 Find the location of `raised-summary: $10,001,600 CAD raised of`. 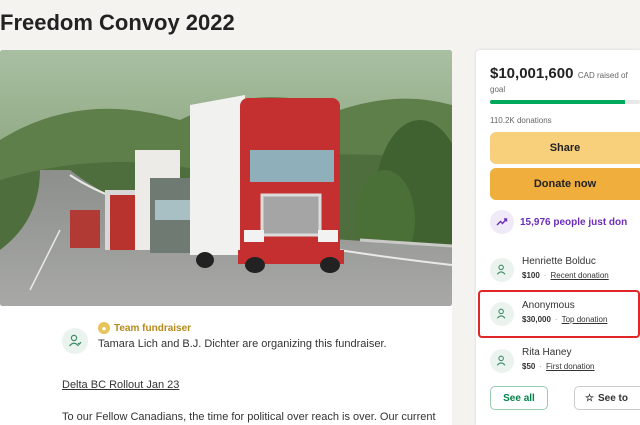

raised-summary: $10,001,600 CAD raised of is located at coordinates (559, 74).